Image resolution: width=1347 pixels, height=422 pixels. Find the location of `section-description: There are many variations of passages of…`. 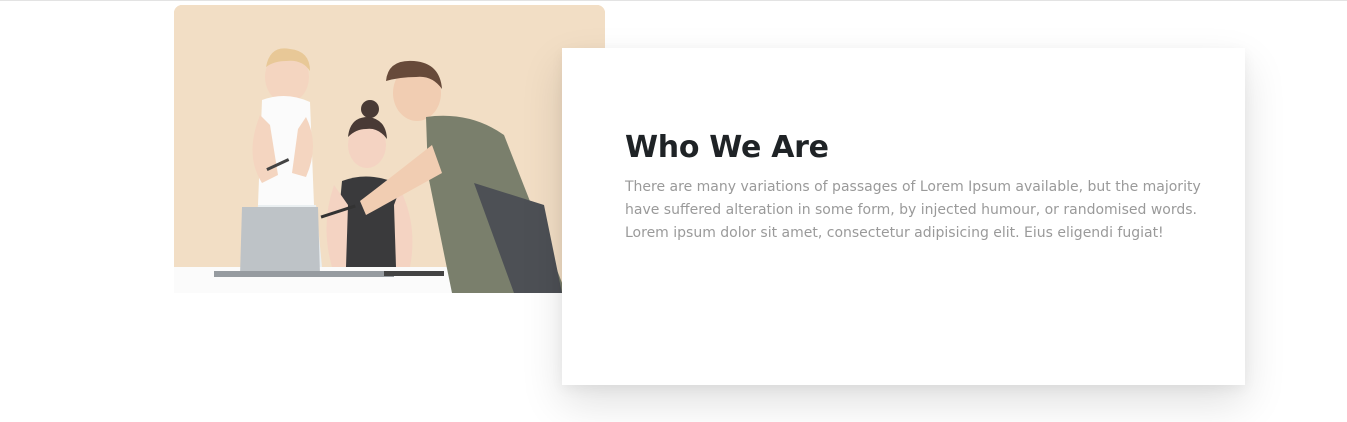

section-description: There are many variations of passages of… is located at coordinates (913, 210).